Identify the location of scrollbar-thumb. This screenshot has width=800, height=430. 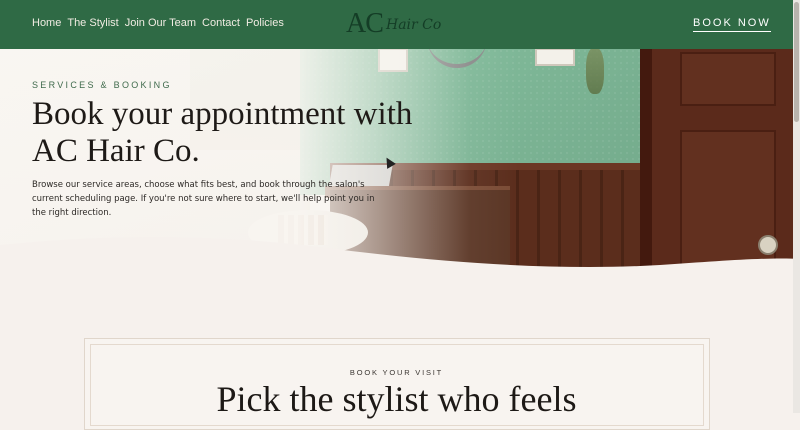
(796, 62).